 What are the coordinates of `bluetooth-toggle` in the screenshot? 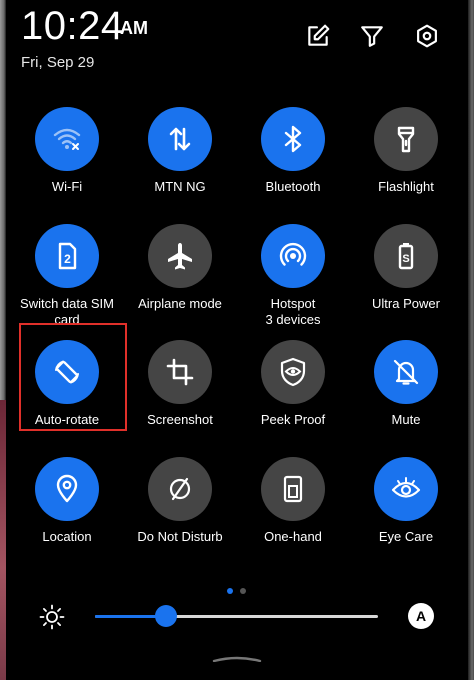 It's located at (293, 139).